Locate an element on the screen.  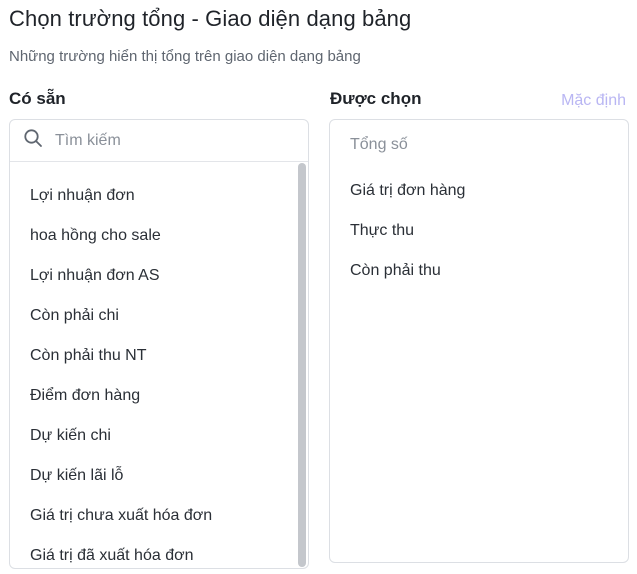
selected-field-item: Còn phải thu is located at coordinates (479, 271).